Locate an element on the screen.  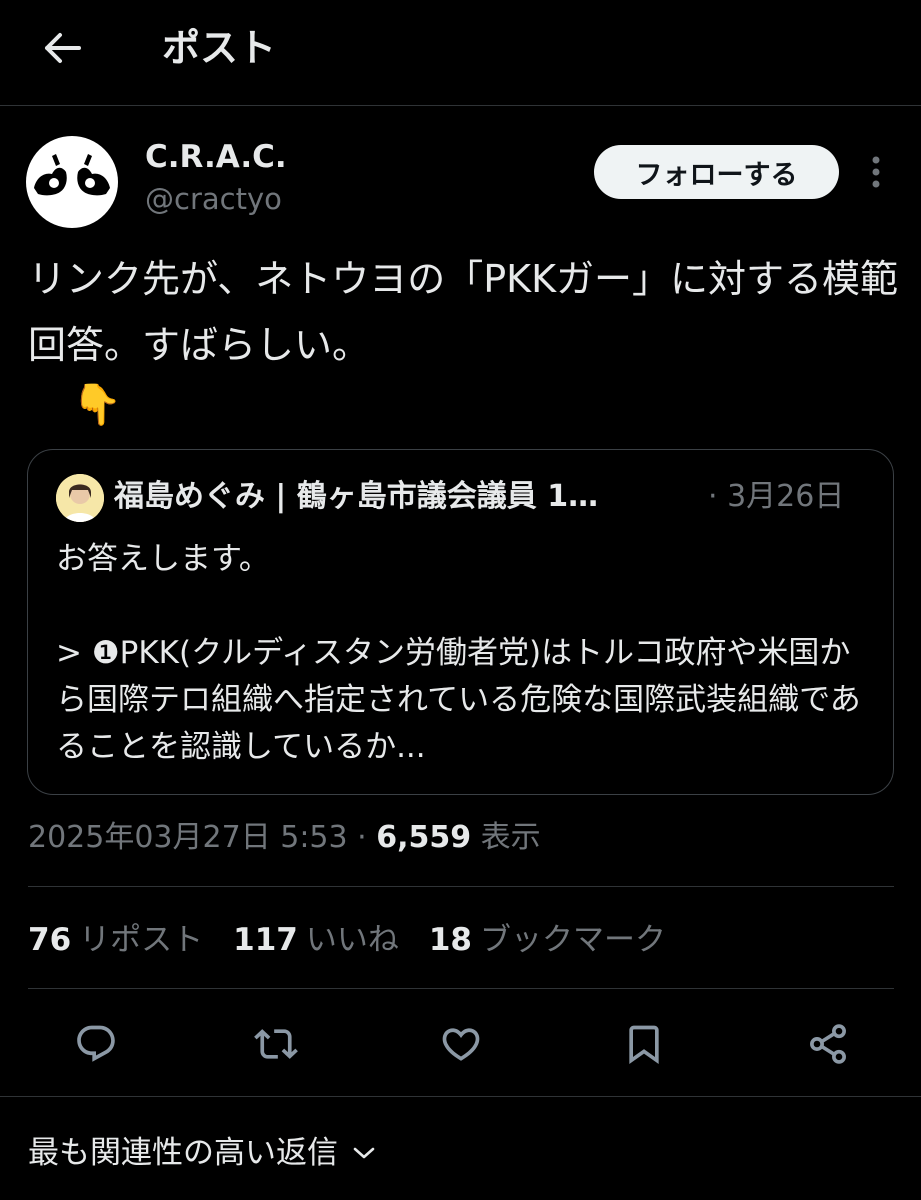
like-button is located at coordinates (461, 1044).